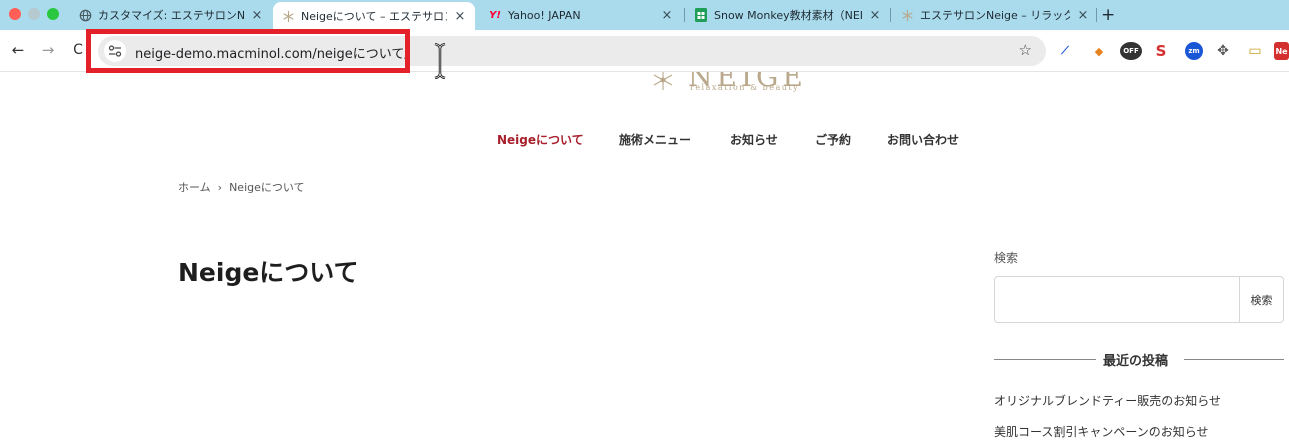 Image resolution: width=1289 pixels, height=448 pixels. What do you see at coordinates (85, 15) in the screenshot?
I see `globe-icon` at bounding box center [85, 15].